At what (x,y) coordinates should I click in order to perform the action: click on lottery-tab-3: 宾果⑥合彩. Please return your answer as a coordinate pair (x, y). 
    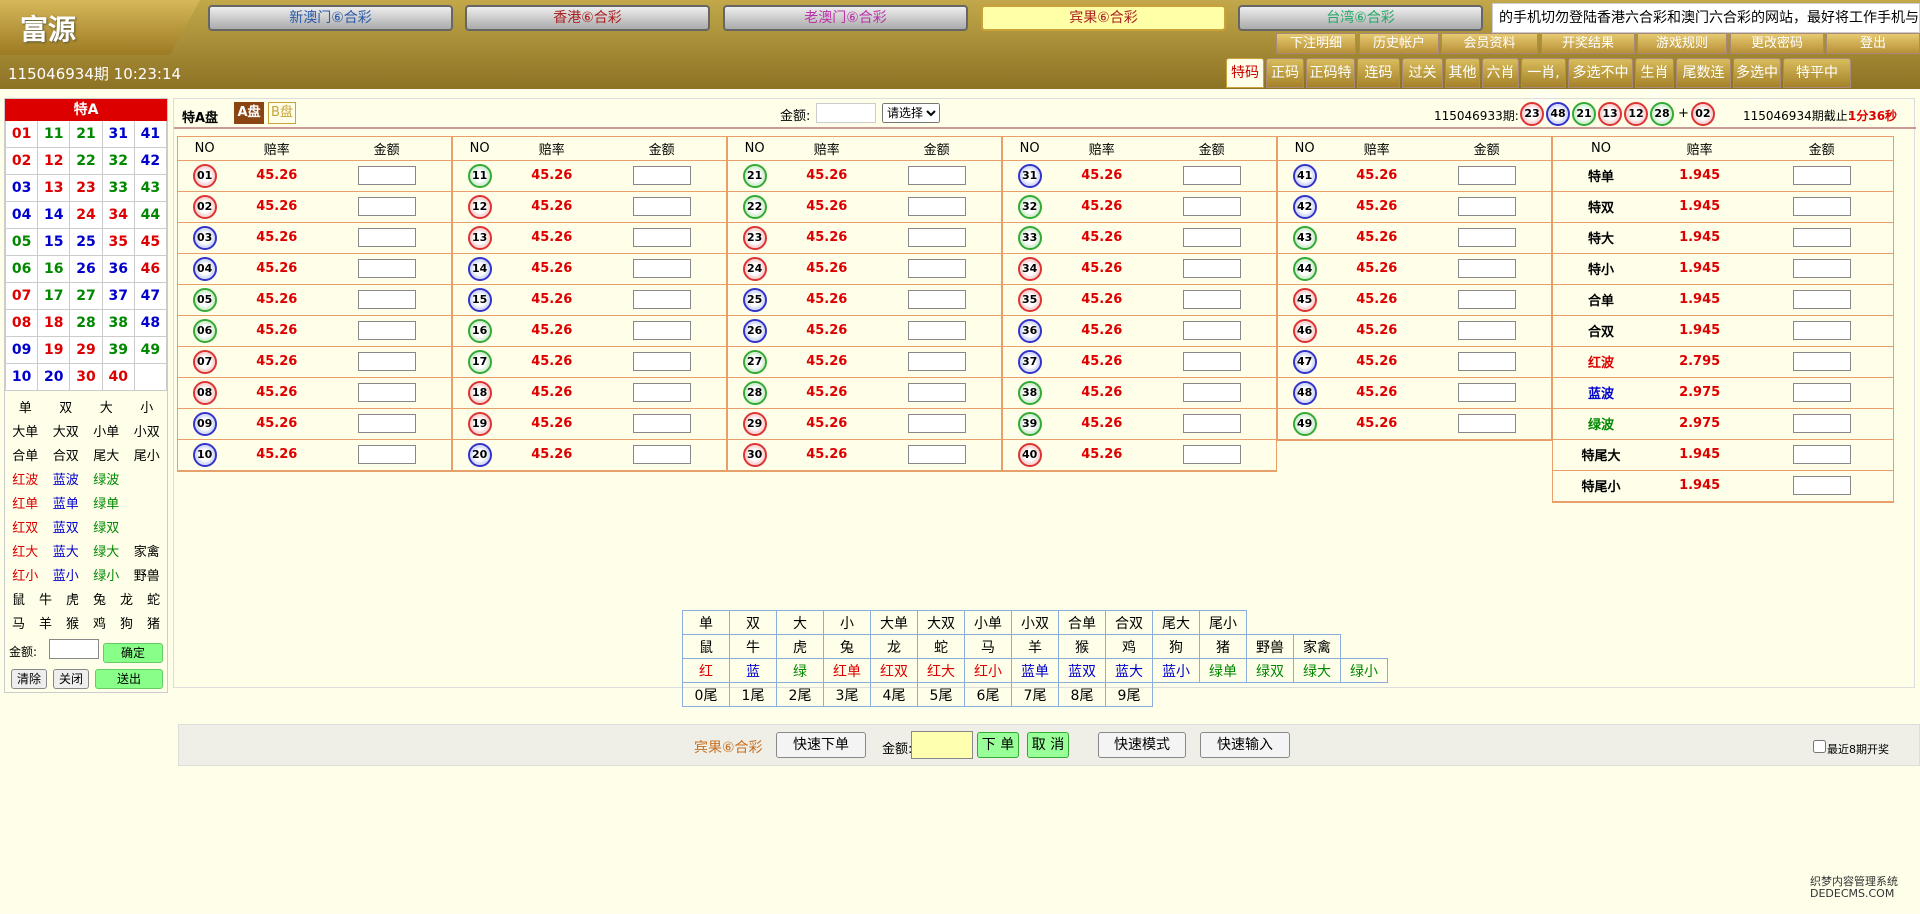
    Looking at the image, I should click on (1103, 18).